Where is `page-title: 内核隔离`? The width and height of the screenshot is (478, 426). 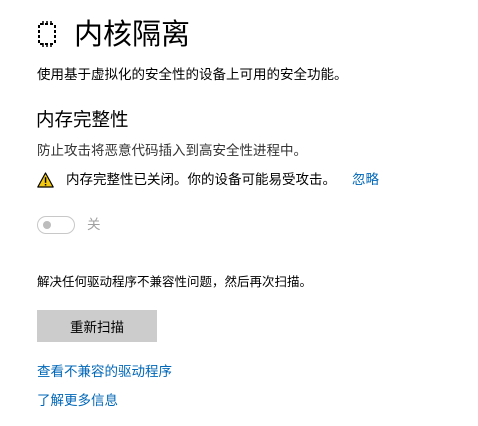
page-title: 内核隔离 is located at coordinates (132, 34).